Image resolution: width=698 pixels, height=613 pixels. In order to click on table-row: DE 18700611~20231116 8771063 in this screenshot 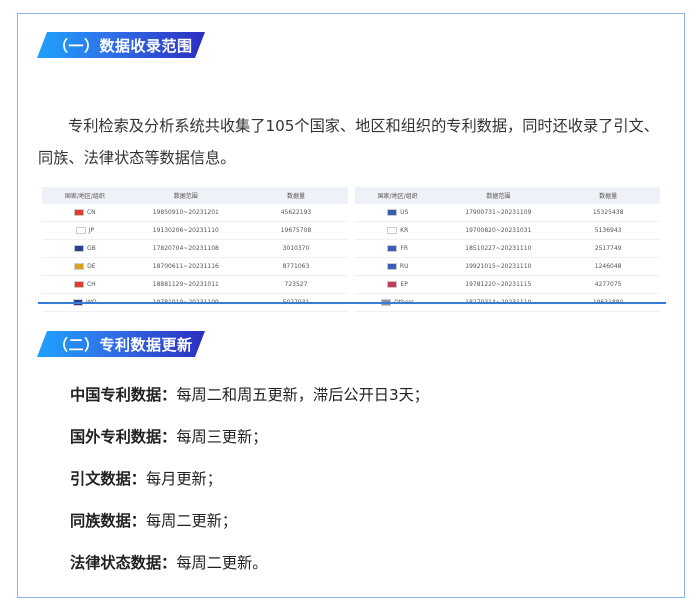, I will do `click(195, 266)`.